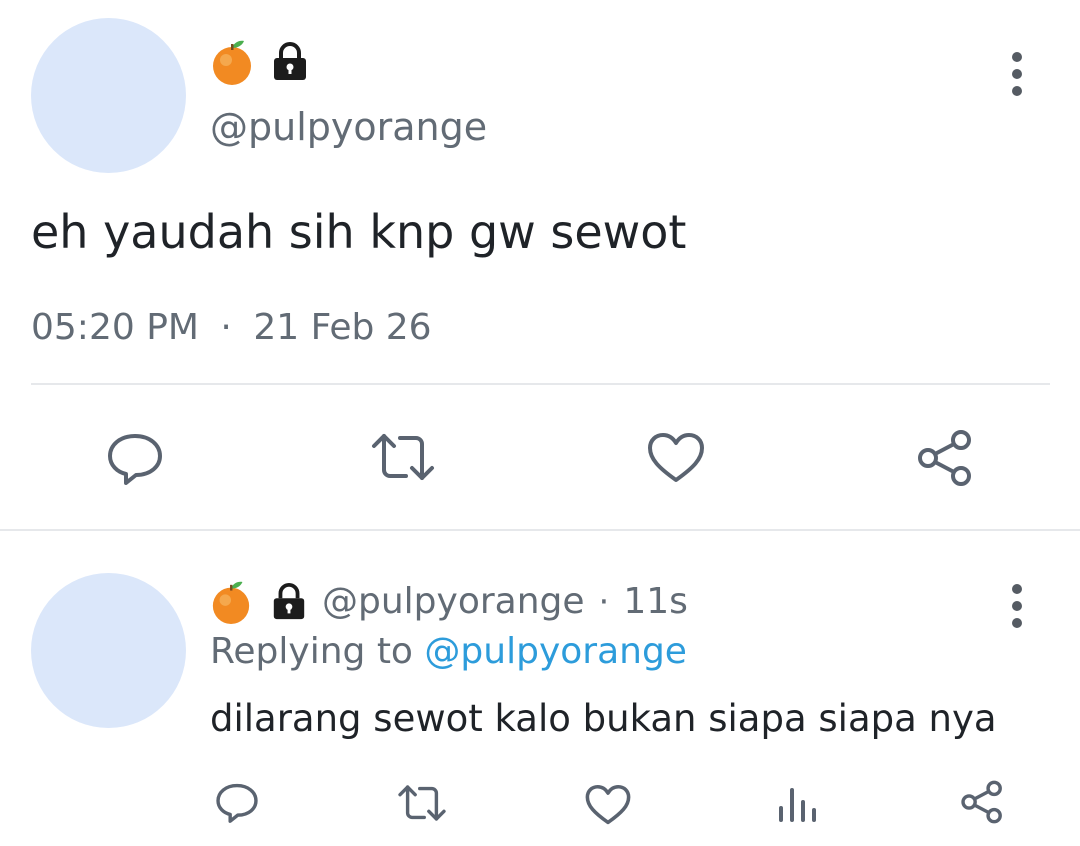 The width and height of the screenshot is (1080, 846). I want to click on reply-like-button, so click(608, 805).